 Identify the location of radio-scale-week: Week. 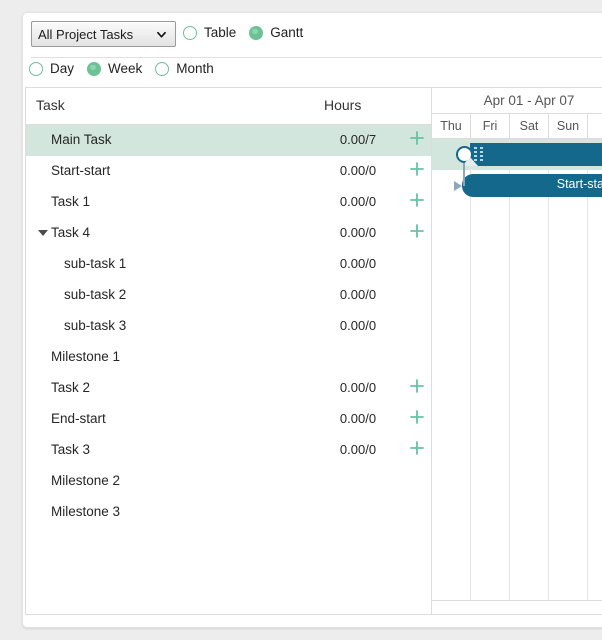
(114, 68).